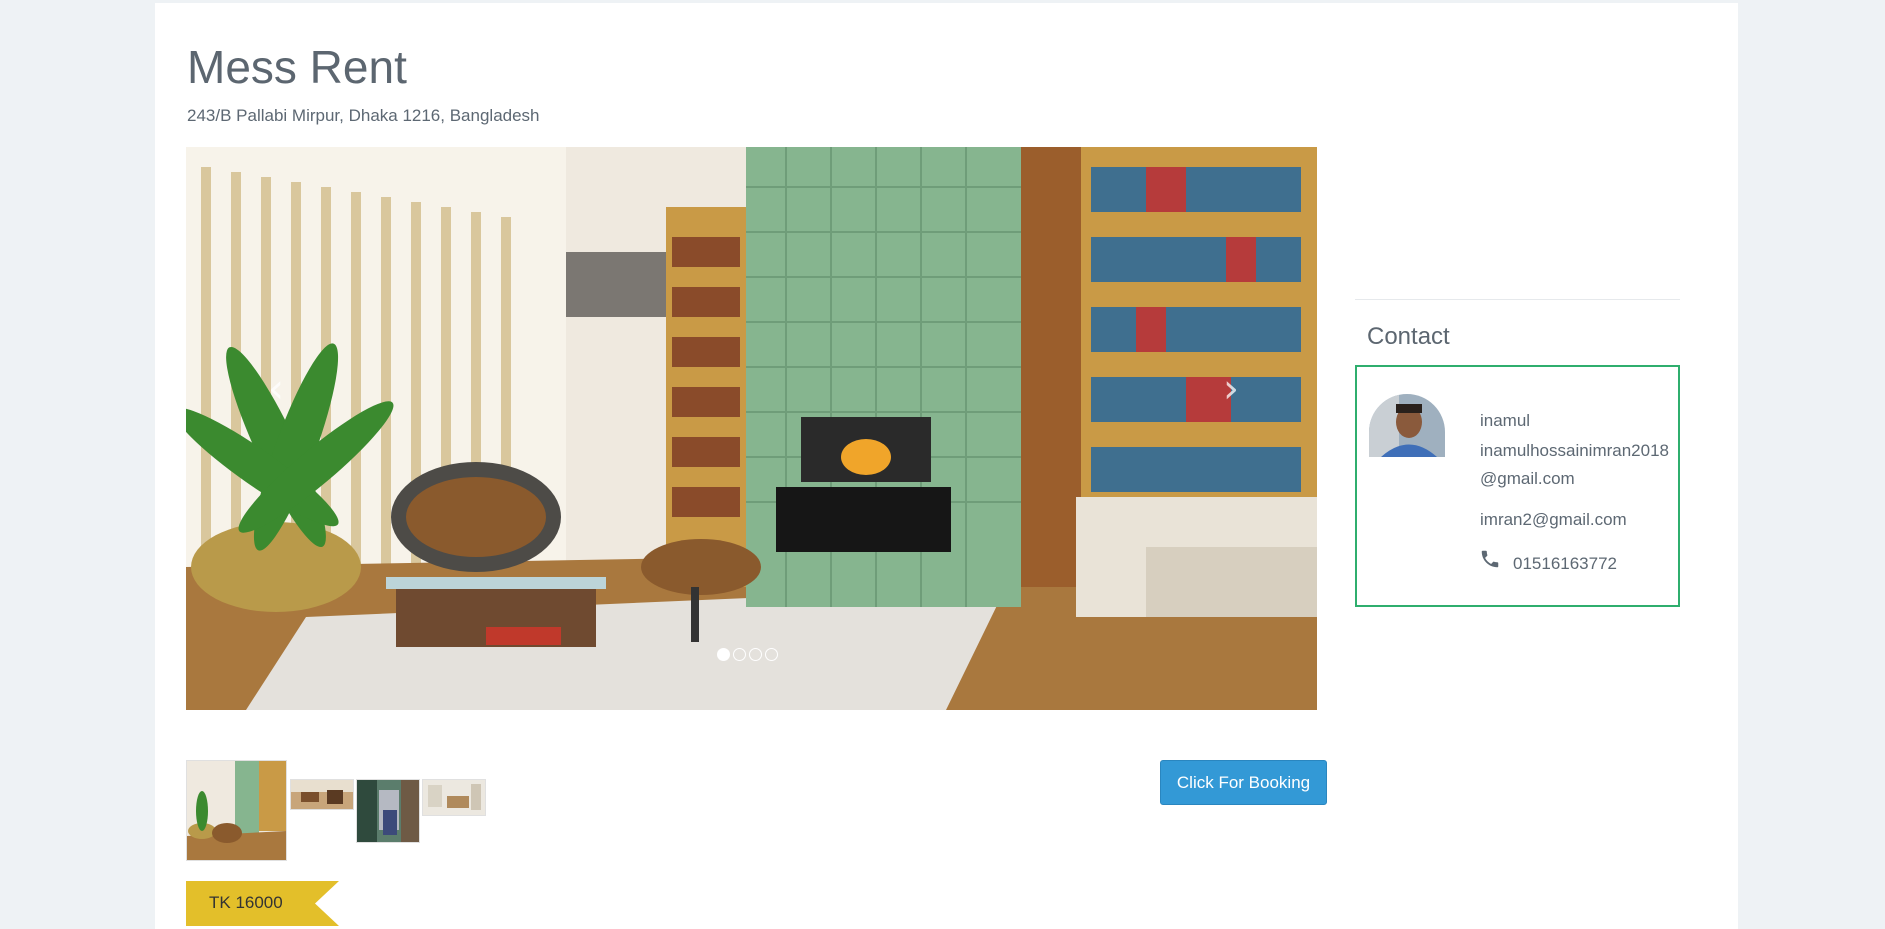  What do you see at coordinates (1517, 299) in the screenshot?
I see `contact-divider` at bounding box center [1517, 299].